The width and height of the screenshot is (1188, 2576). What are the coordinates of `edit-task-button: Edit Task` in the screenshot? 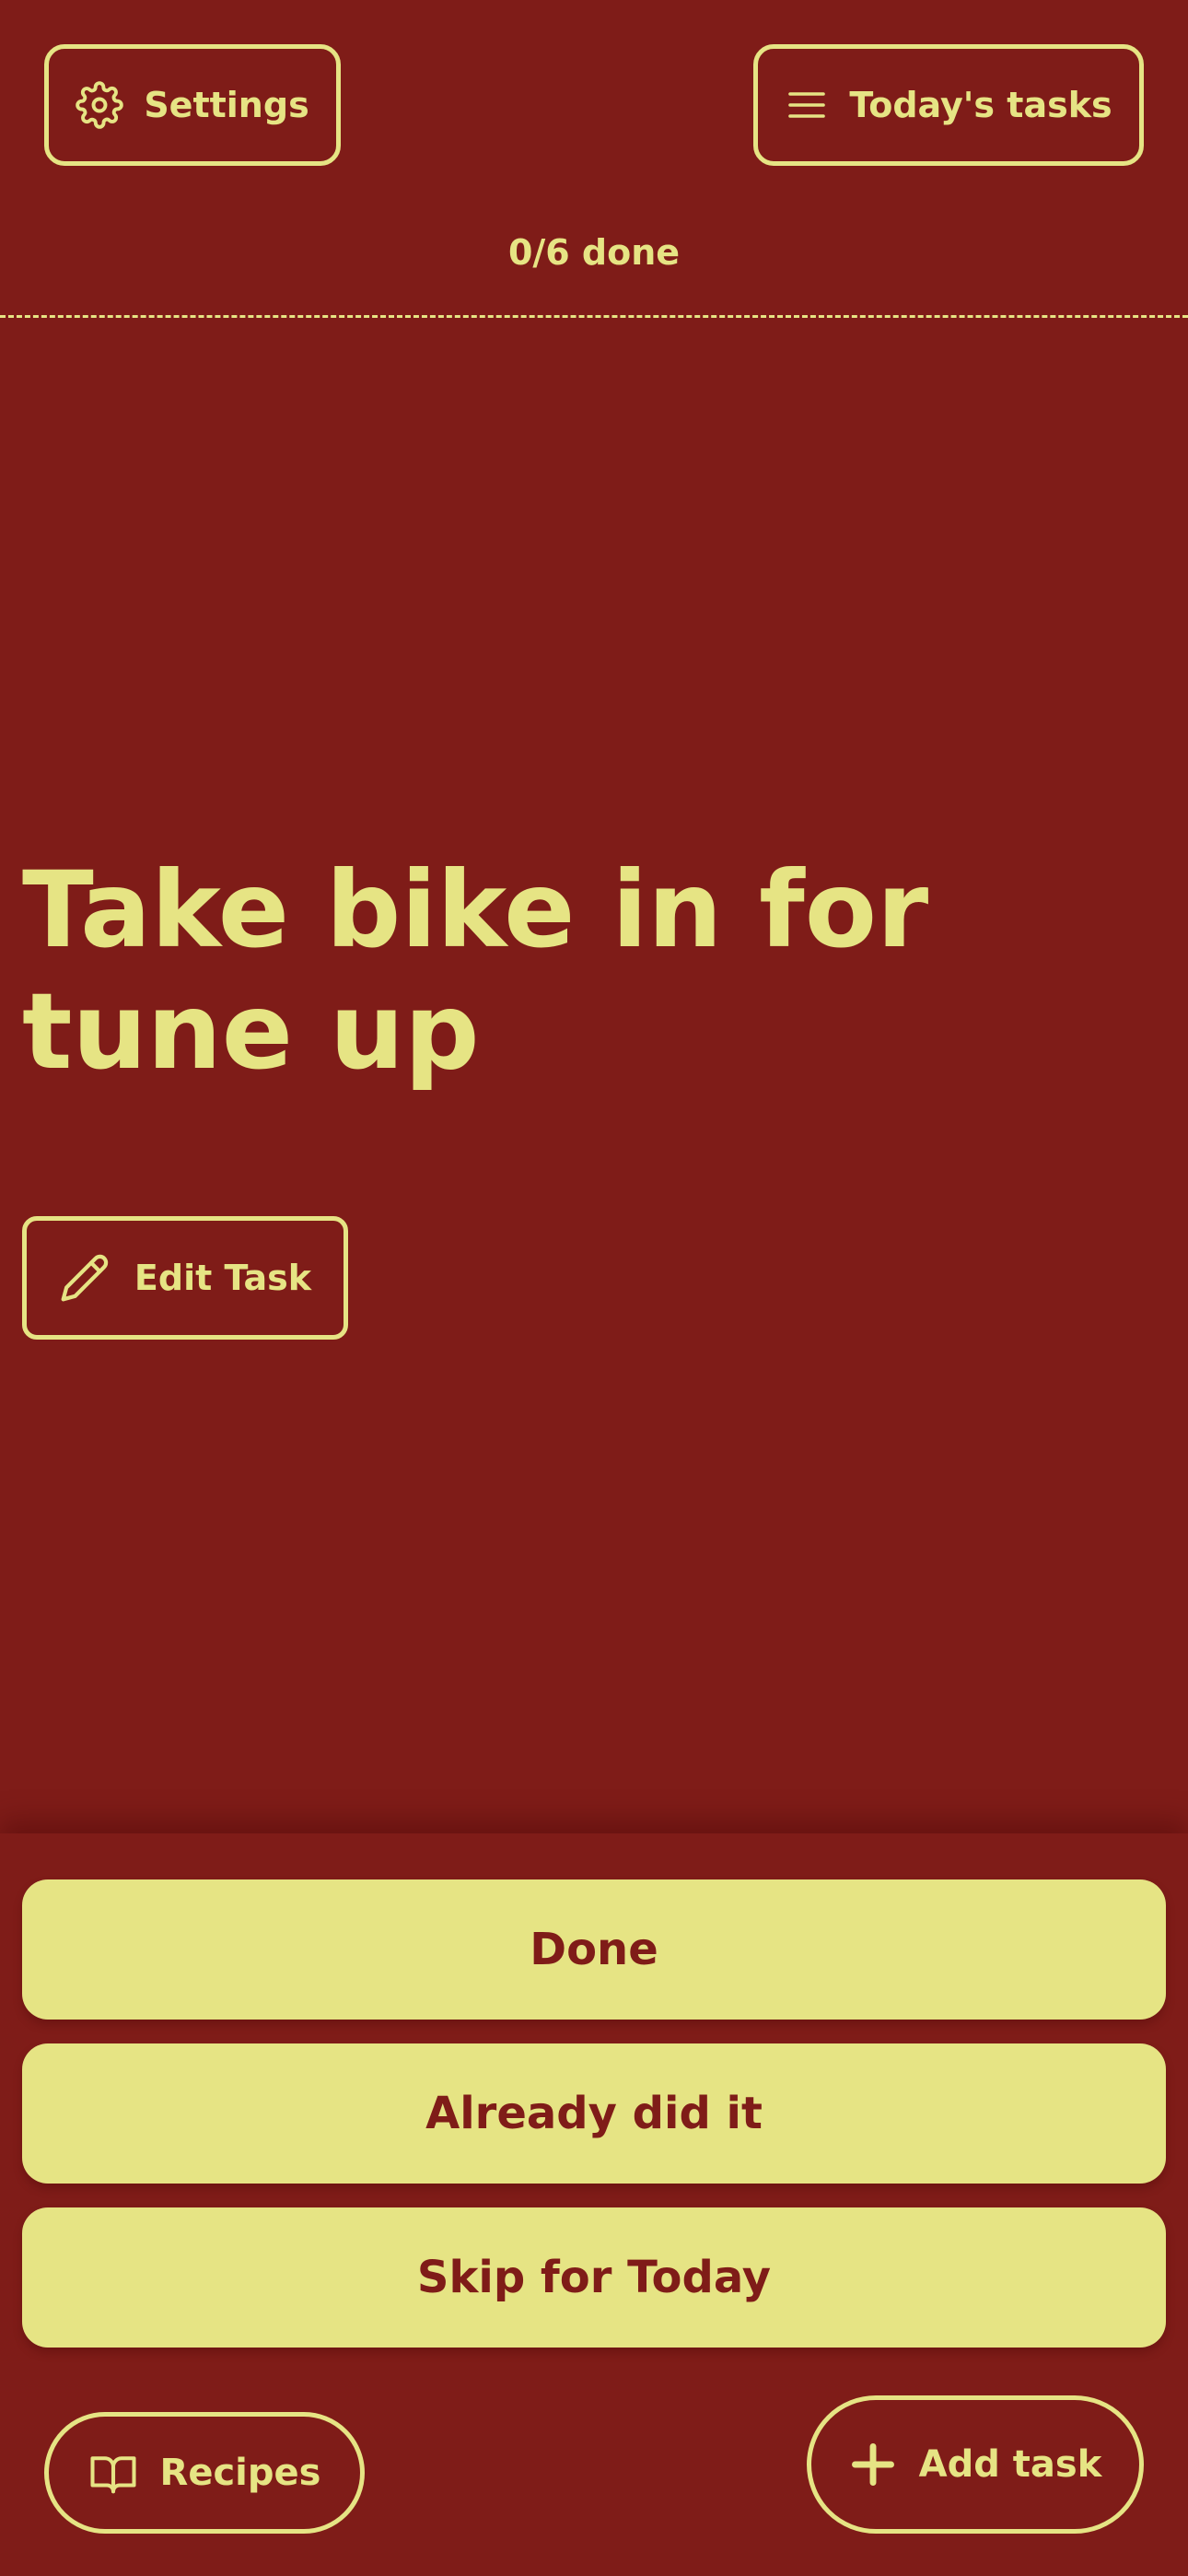 It's located at (185, 1278).